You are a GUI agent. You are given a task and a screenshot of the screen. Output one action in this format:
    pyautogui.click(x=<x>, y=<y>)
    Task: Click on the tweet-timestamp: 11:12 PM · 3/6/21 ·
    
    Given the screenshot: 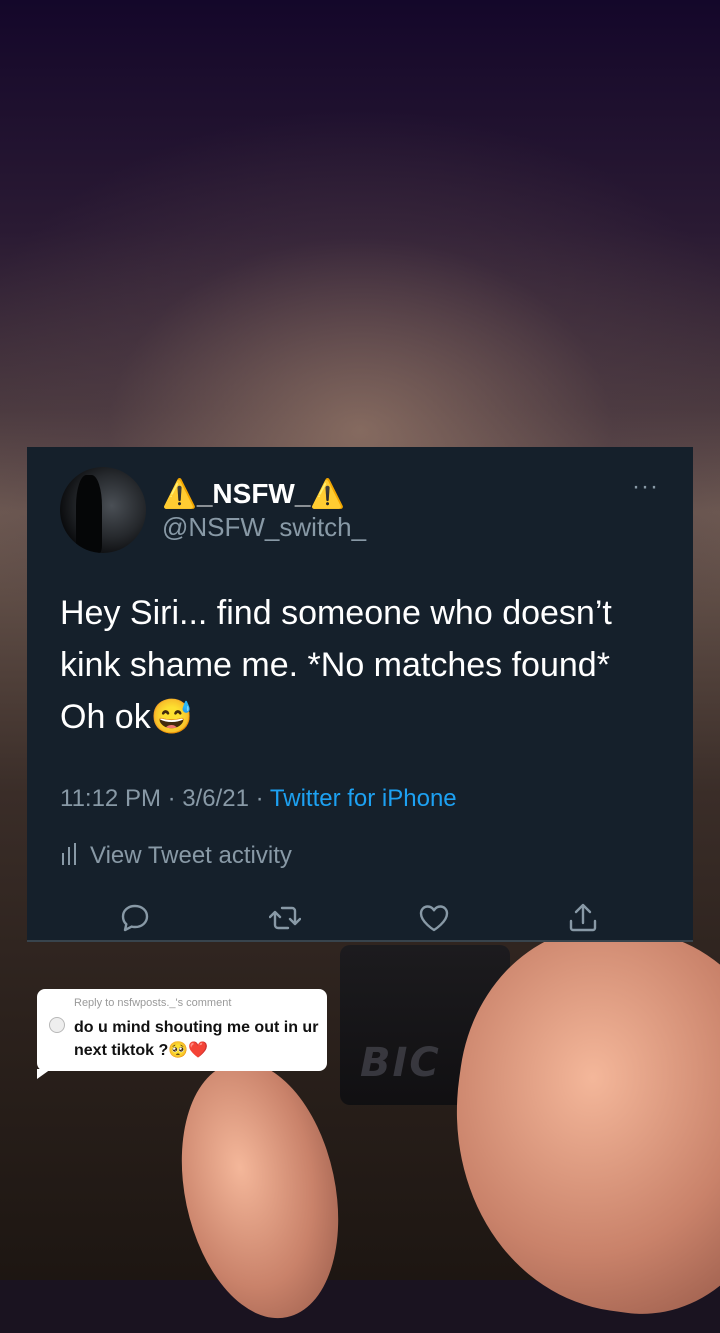 What is the action you would take?
    pyautogui.click(x=165, y=798)
    